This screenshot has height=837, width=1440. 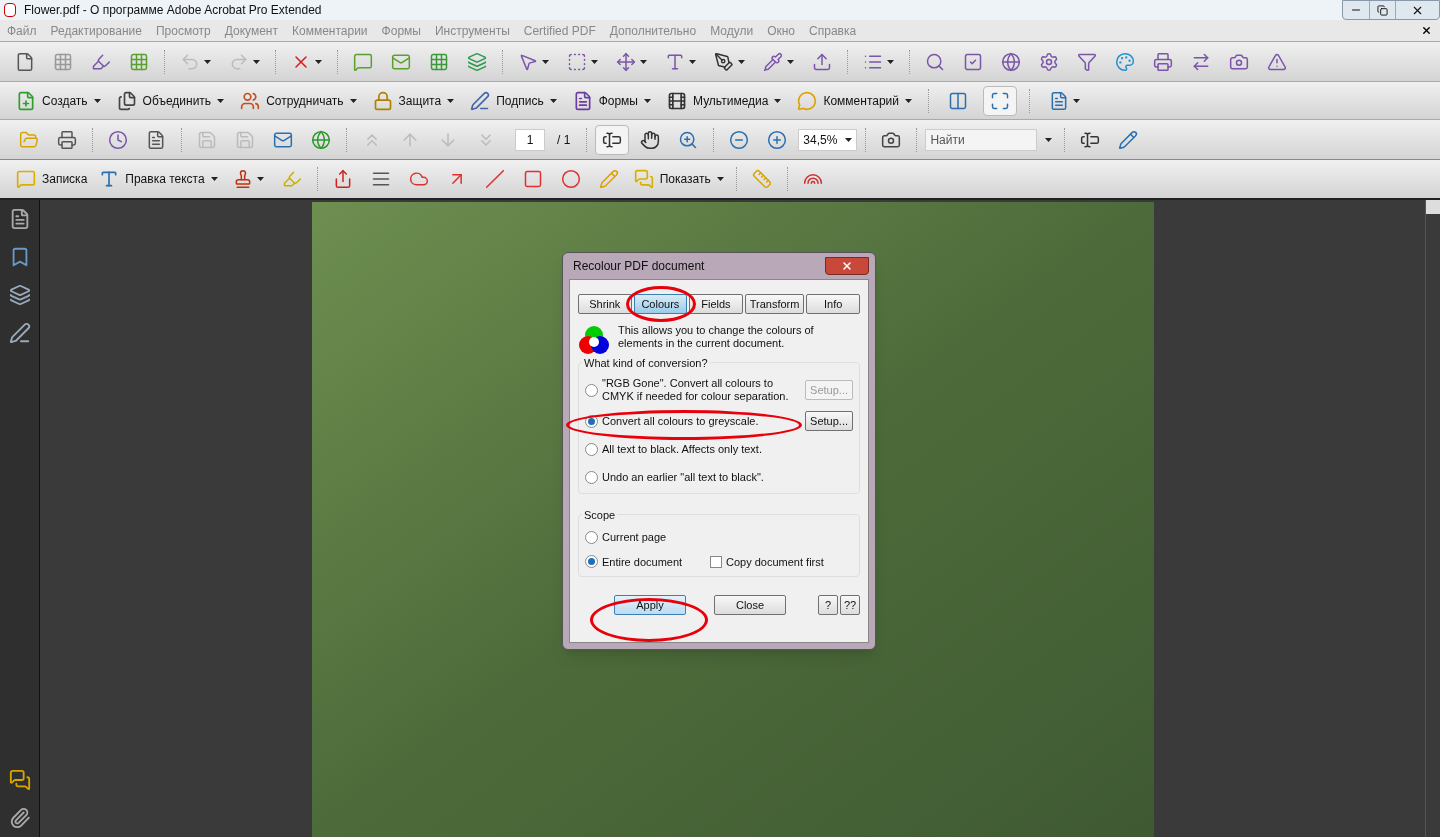 I want to click on color-circles-icon, so click(x=594, y=340).